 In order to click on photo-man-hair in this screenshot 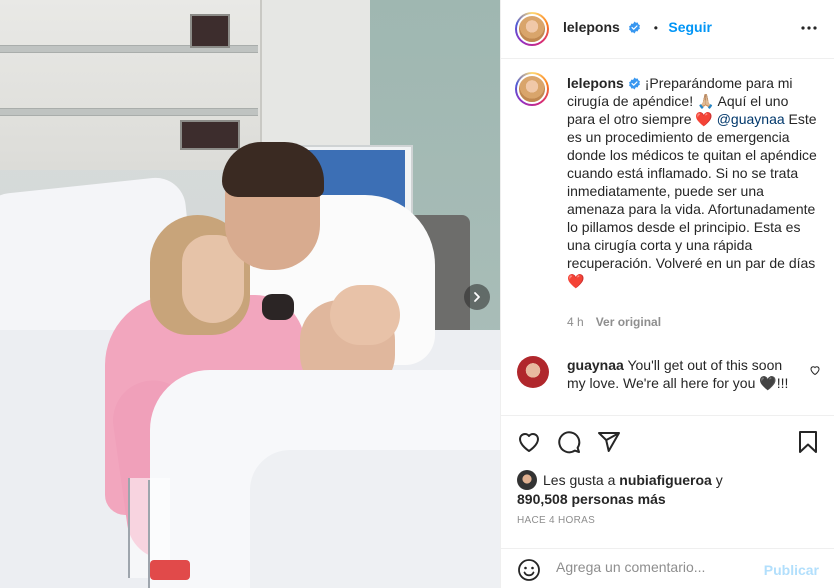, I will do `click(273, 169)`.